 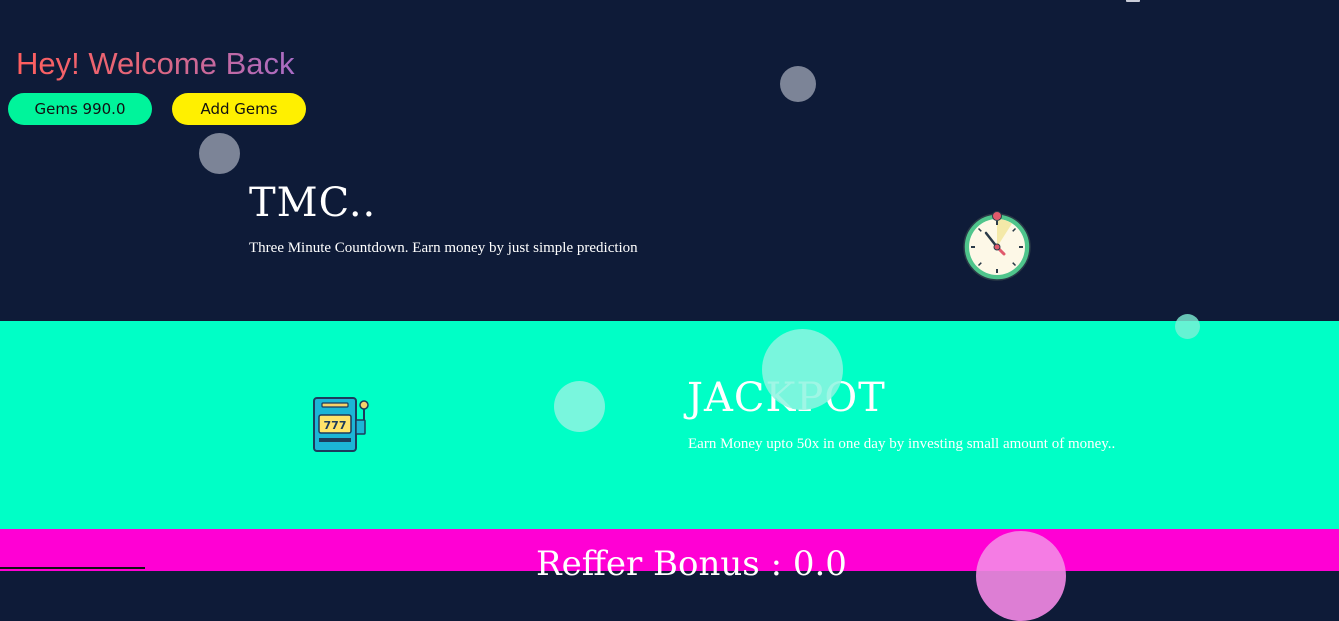 I want to click on stopwatch-icon, so click(x=997, y=246).